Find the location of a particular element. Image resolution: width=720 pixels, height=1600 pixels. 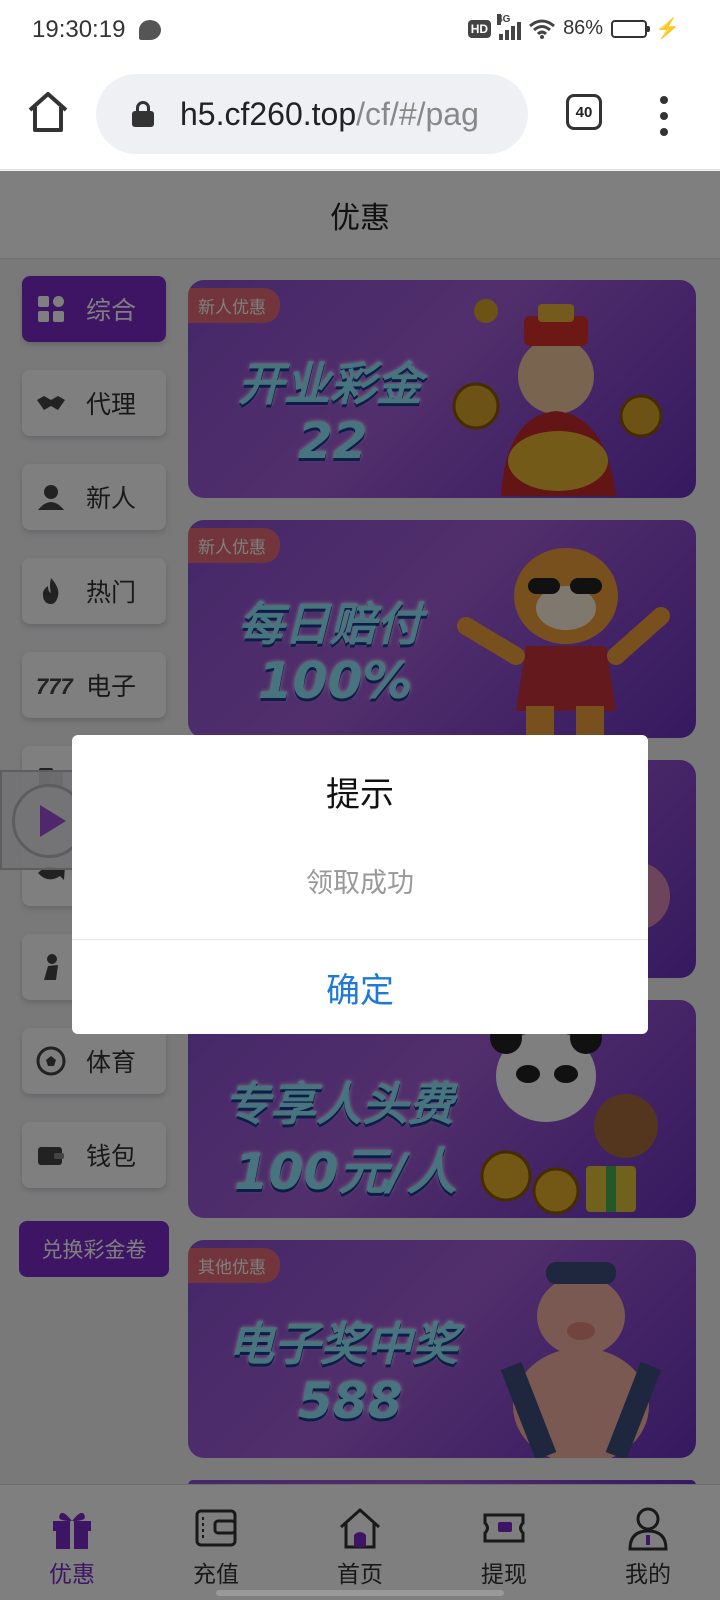

signal-icon: 4G is located at coordinates (509, 26).